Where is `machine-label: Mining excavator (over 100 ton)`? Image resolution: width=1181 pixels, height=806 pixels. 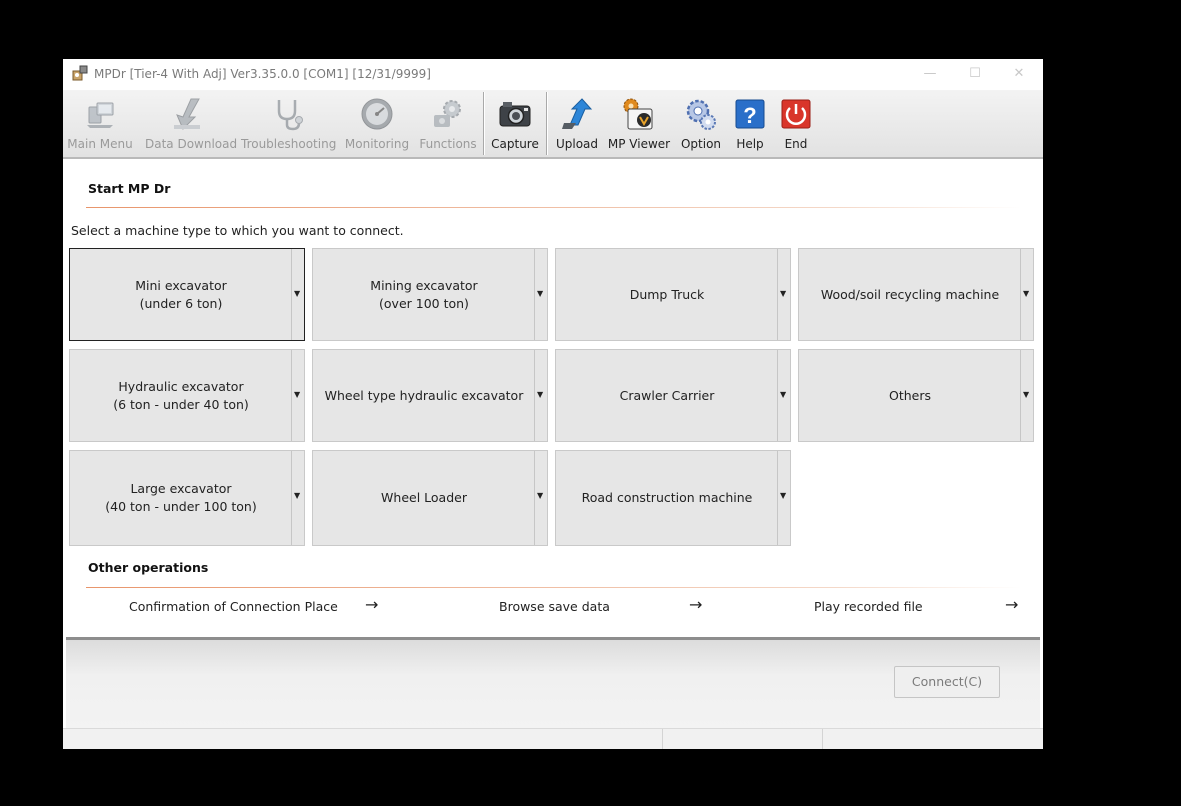
machine-label: Mining excavator (over 100 ton) is located at coordinates (424, 294).